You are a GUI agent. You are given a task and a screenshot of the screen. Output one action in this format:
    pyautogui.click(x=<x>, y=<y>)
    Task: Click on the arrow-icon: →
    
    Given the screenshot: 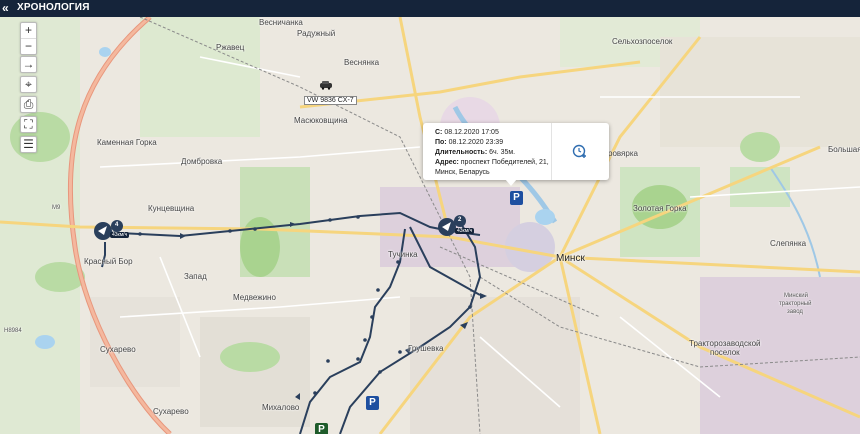 What is the action you would take?
    pyautogui.click(x=28, y=64)
    